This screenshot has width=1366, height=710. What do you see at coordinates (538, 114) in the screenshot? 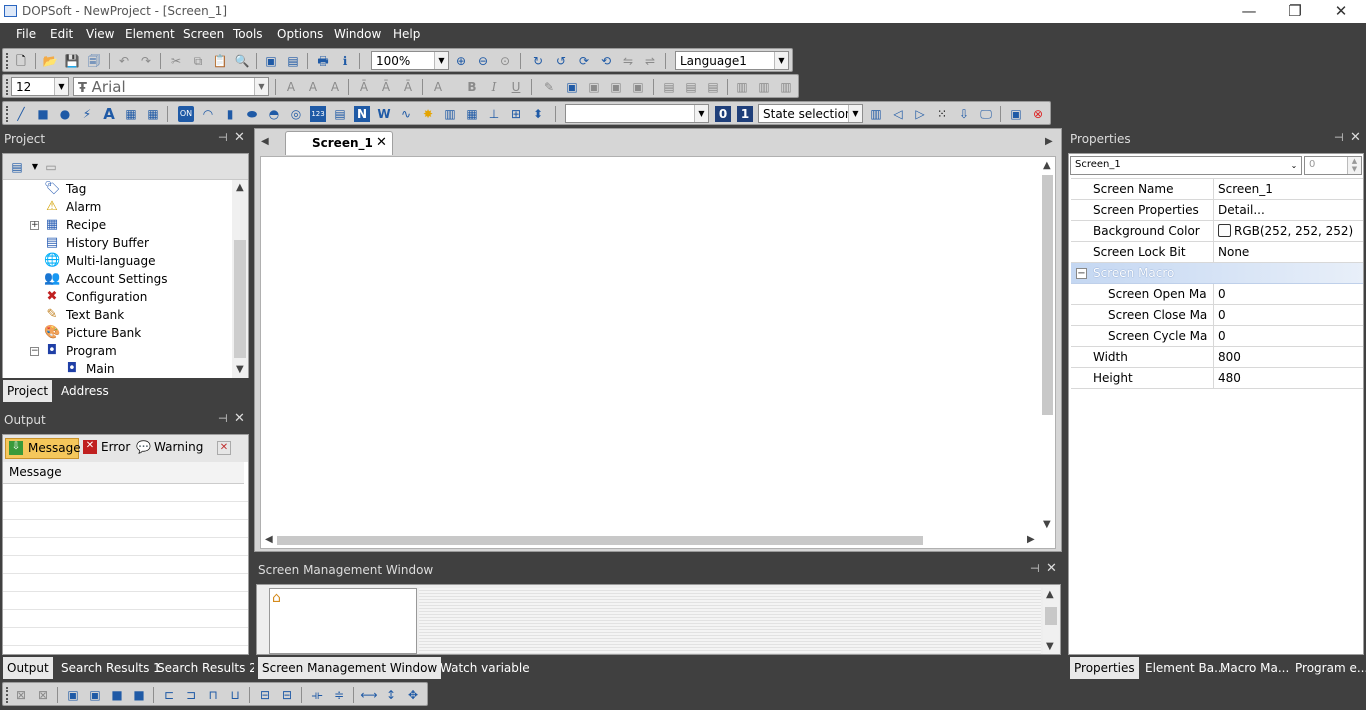
I see `layer-order-icon: ⬍` at bounding box center [538, 114].